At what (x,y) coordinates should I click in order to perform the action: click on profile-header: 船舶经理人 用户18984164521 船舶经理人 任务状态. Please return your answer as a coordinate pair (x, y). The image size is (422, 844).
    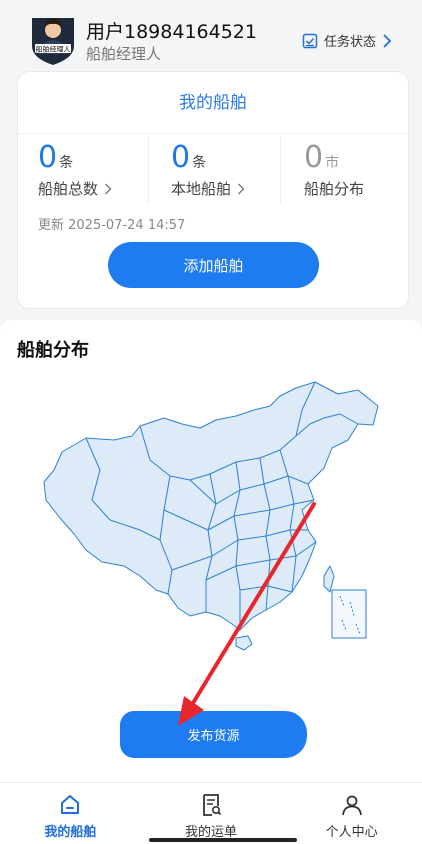
    Looking at the image, I should click on (211, 35).